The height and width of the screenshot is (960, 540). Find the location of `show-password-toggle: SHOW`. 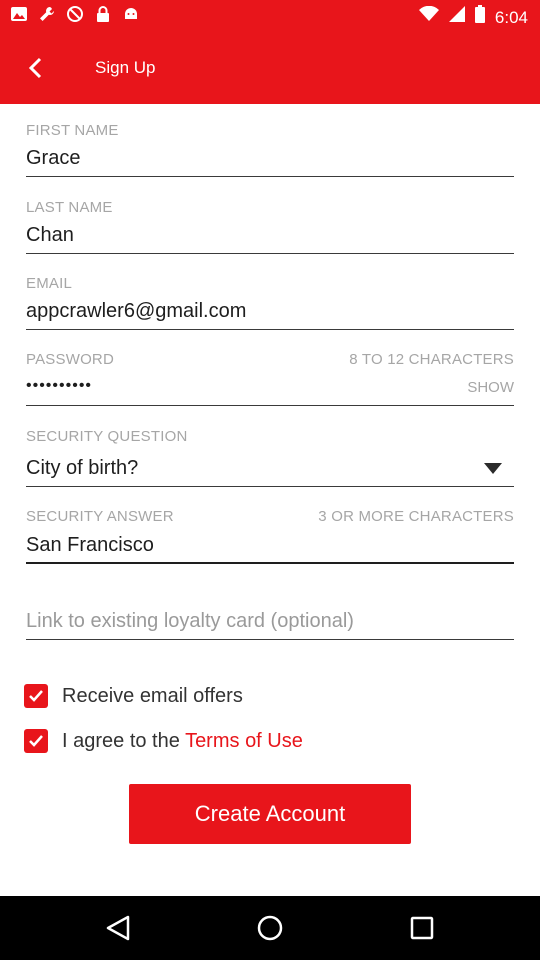

show-password-toggle: SHOW is located at coordinates (490, 387).